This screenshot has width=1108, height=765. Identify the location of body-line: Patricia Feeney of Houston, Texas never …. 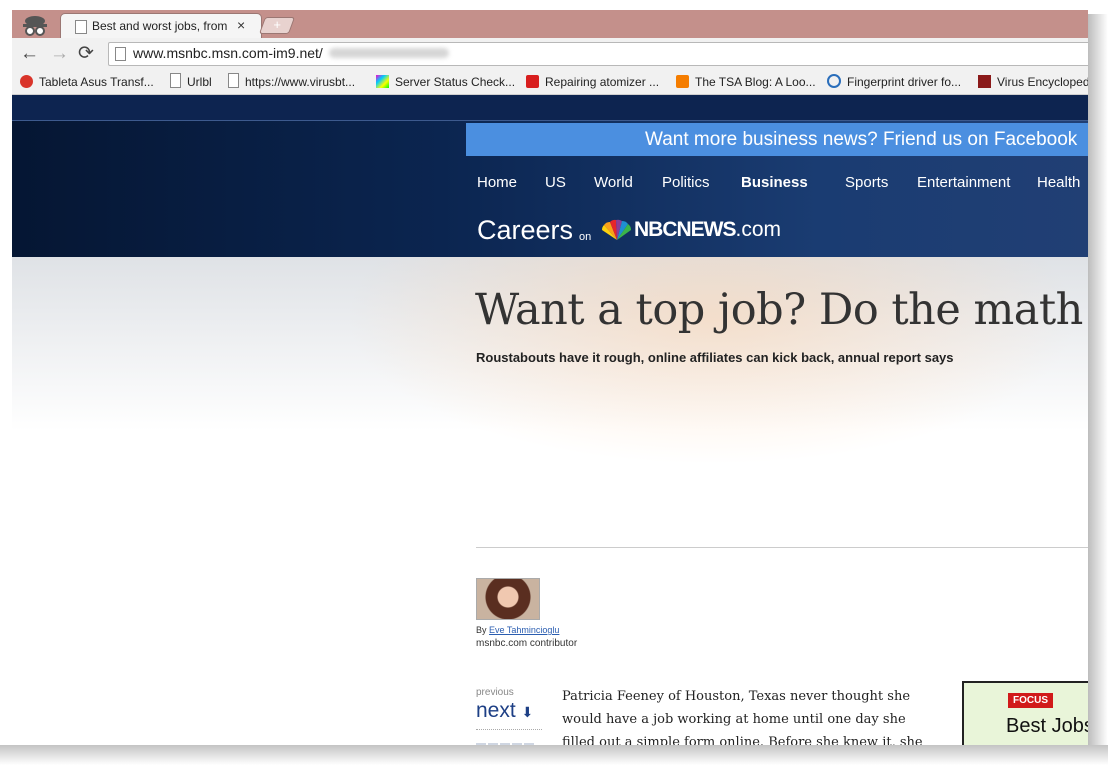
(736, 696).